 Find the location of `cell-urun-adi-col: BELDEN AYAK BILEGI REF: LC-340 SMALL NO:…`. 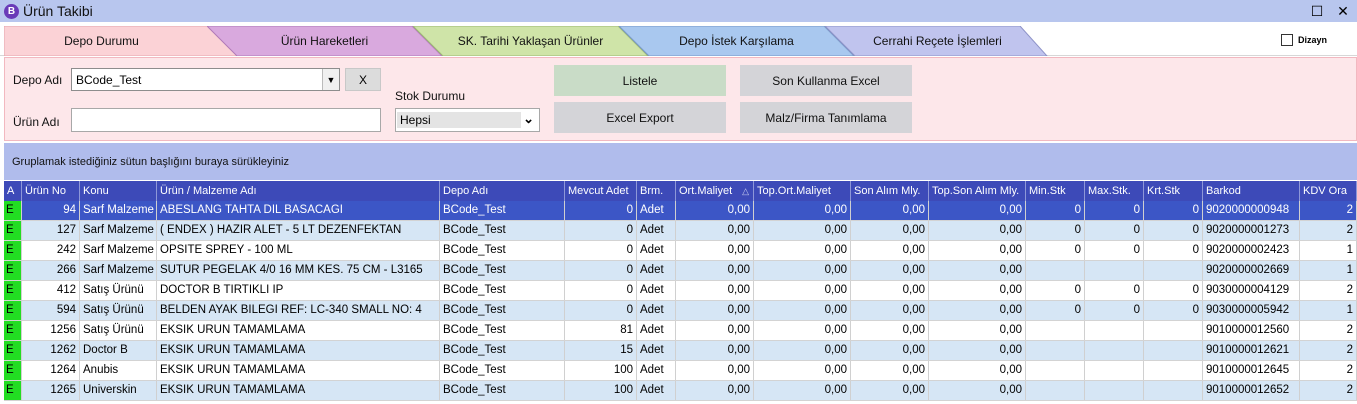

cell-urun-adi-col: BELDEN AYAK BILEGI REF: LC-340 SMALL NO:… is located at coordinates (298, 310).